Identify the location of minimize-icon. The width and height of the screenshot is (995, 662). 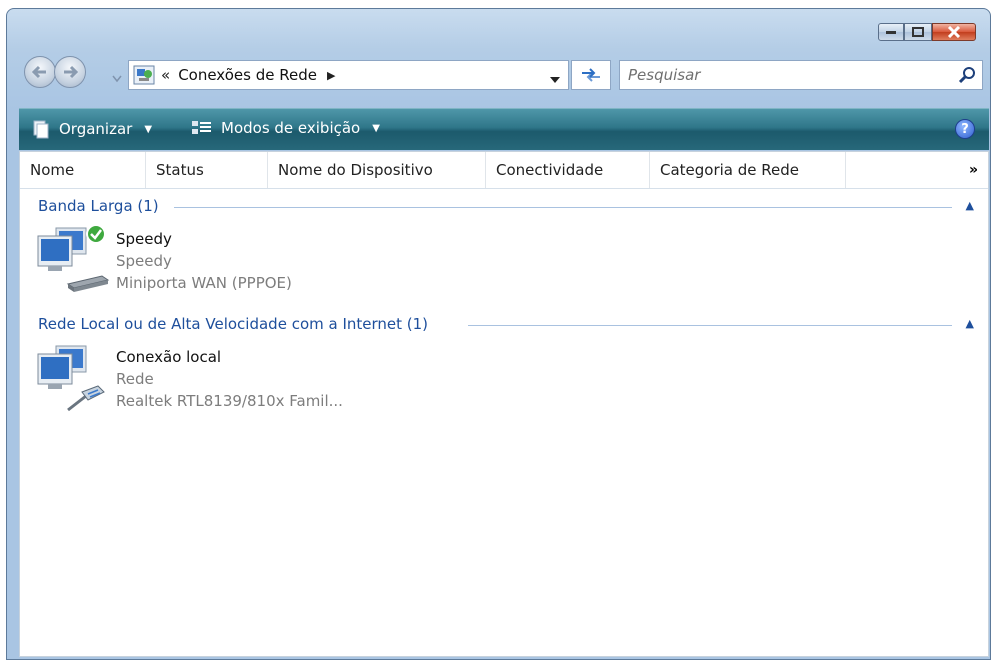
(891, 32).